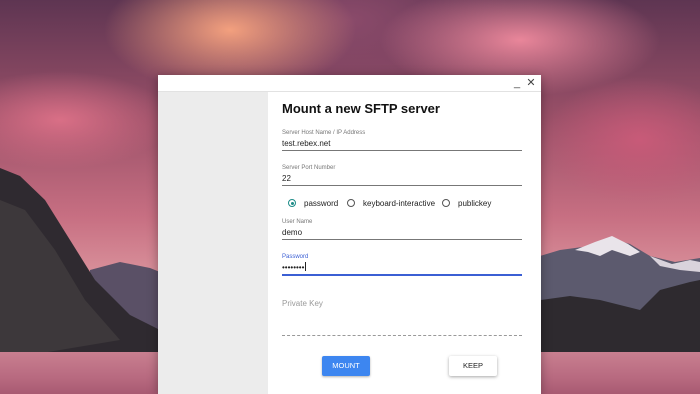 This screenshot has width=700, height=394. Describe the element at coordinates (531, 83) in the screenshot. I see `close-button: ✕` at that location.